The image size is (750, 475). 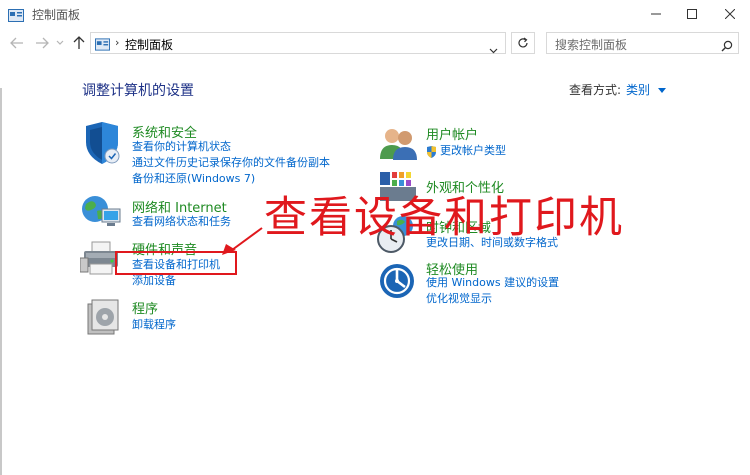 What do you see at coordinates (229, 249) in the screenshot?
I see `annotation-arrow-head` at bounding box center [229, 249].